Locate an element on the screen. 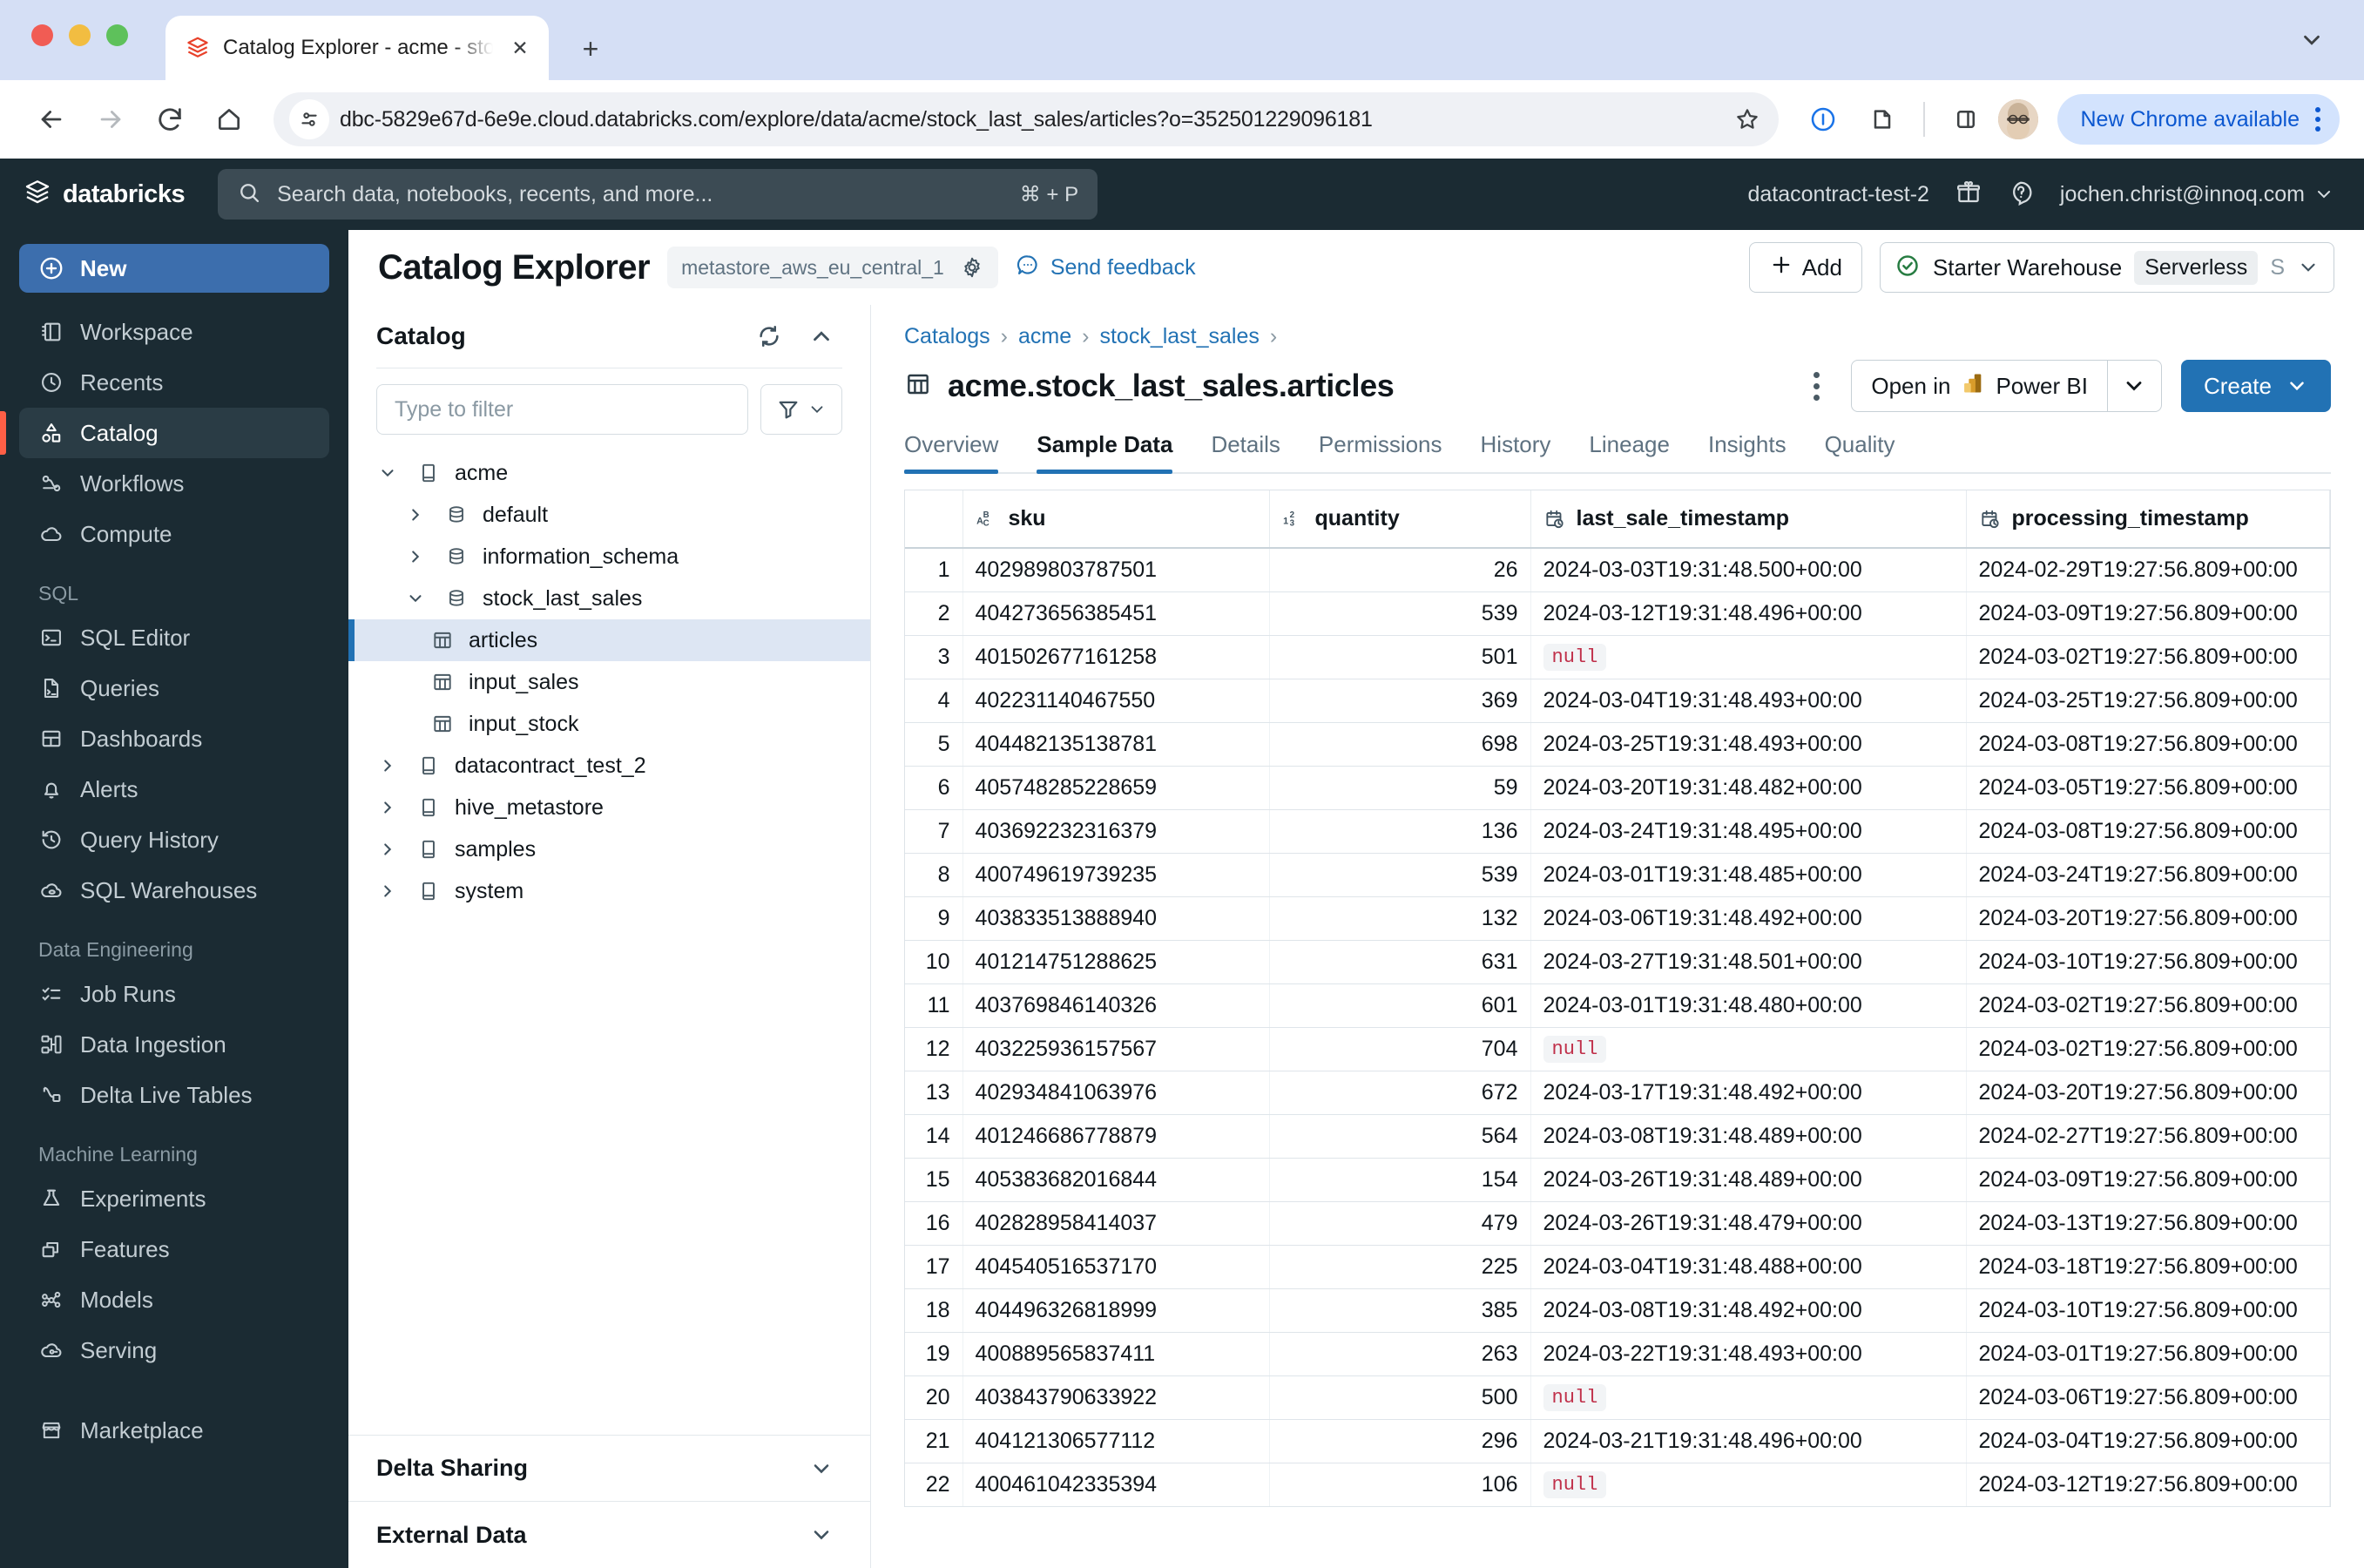 The height and width of the screenshot is (1568, 2364). sidebar-item-workflows: Workflows is located at coordinates (174, 484).